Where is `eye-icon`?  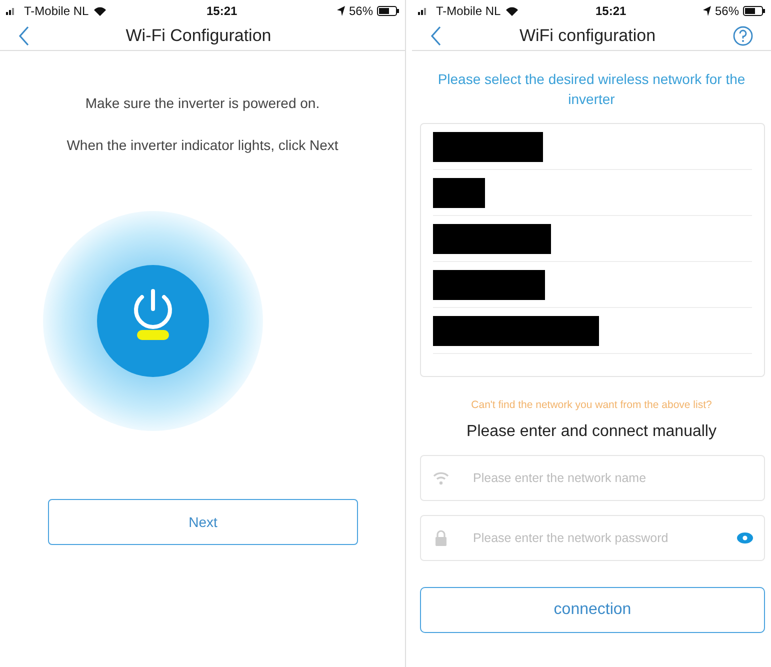 eye-icon is located at coordinates (745, 538).